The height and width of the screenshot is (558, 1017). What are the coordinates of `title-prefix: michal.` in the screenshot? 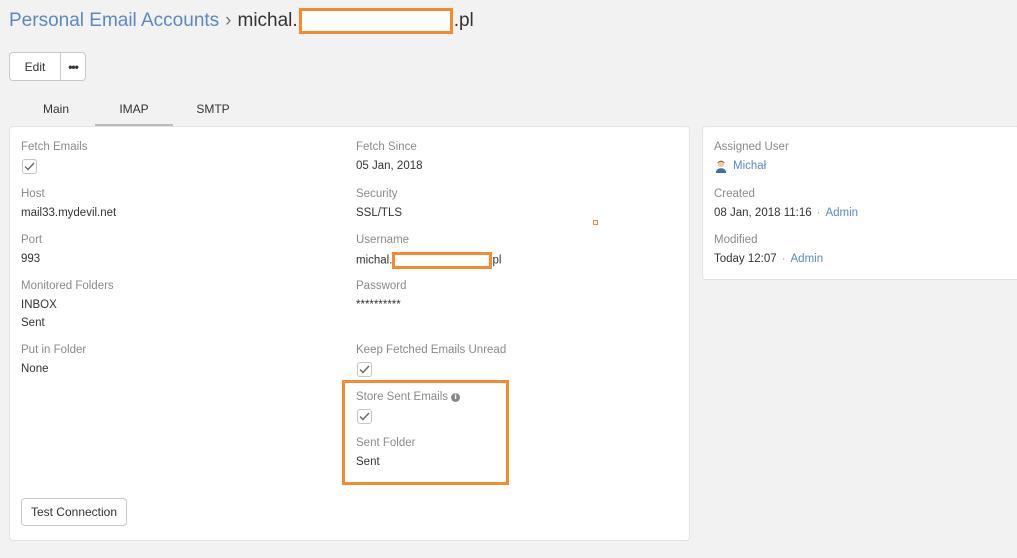 It's located at (267, 21).